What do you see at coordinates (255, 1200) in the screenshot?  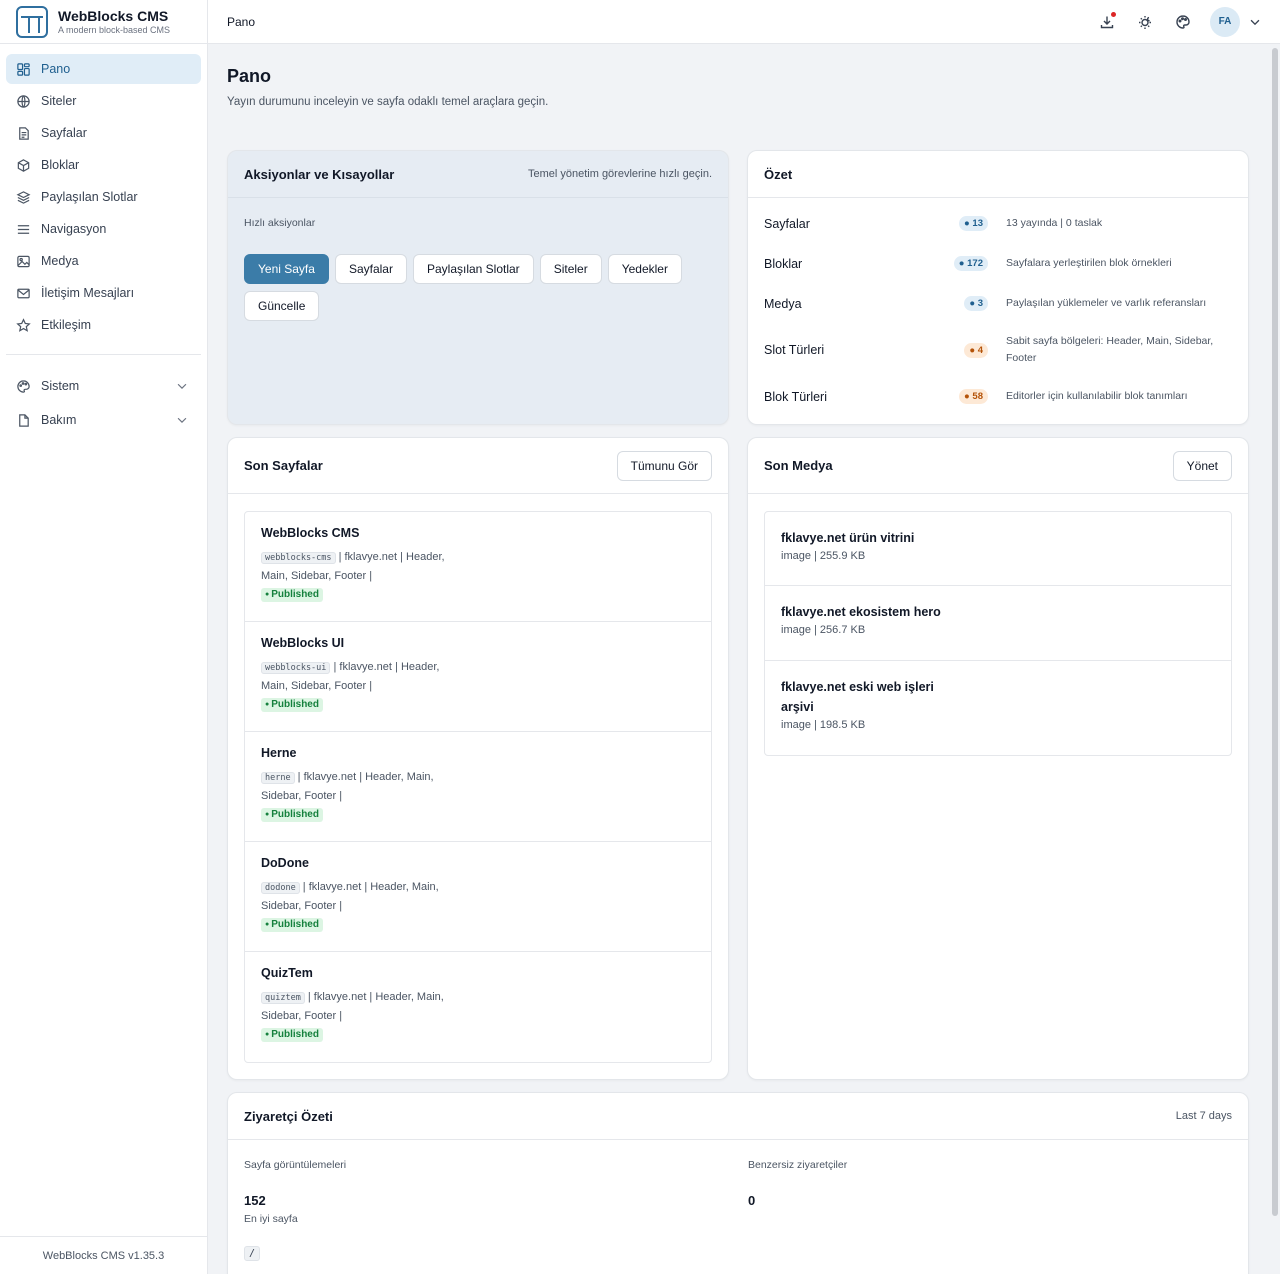 I see `page-views-value: 152` at bounding box center [255, 1200].